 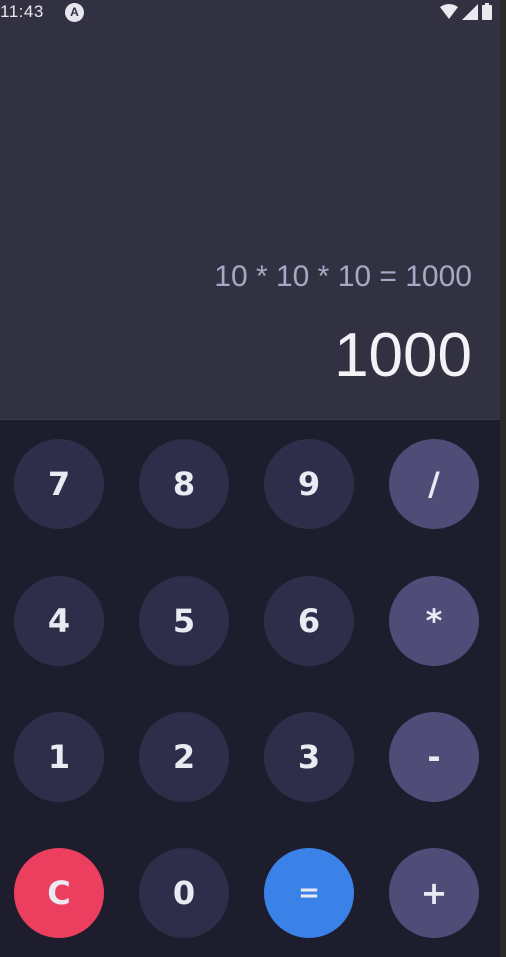 I want to click on window-edge, so click(x=503, y=478).